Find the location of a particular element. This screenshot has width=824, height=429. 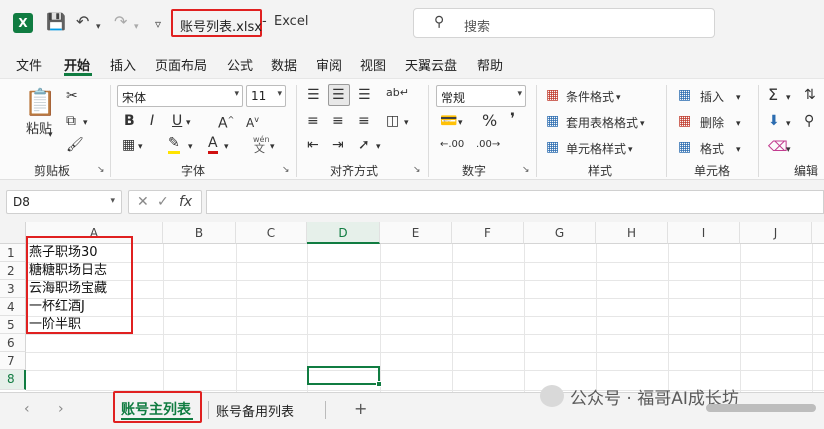

column-header-i: I is located at coordinates (704, 233).